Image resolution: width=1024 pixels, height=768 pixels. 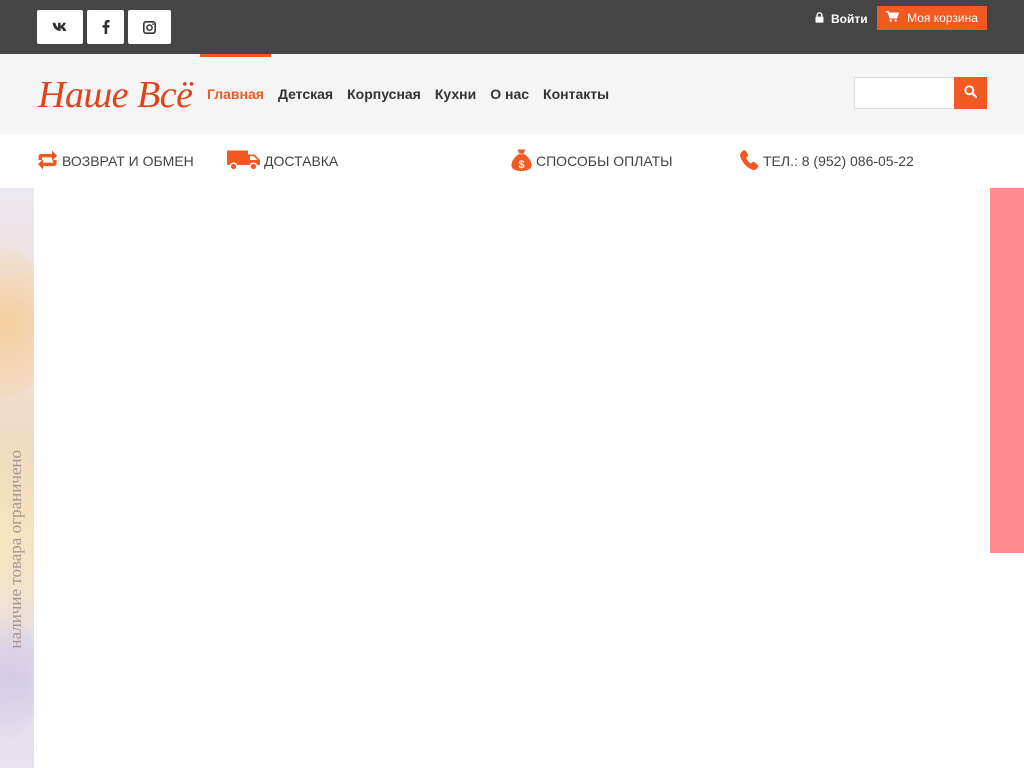 I want to click on instagram-icon, so click(x=149, y=27).